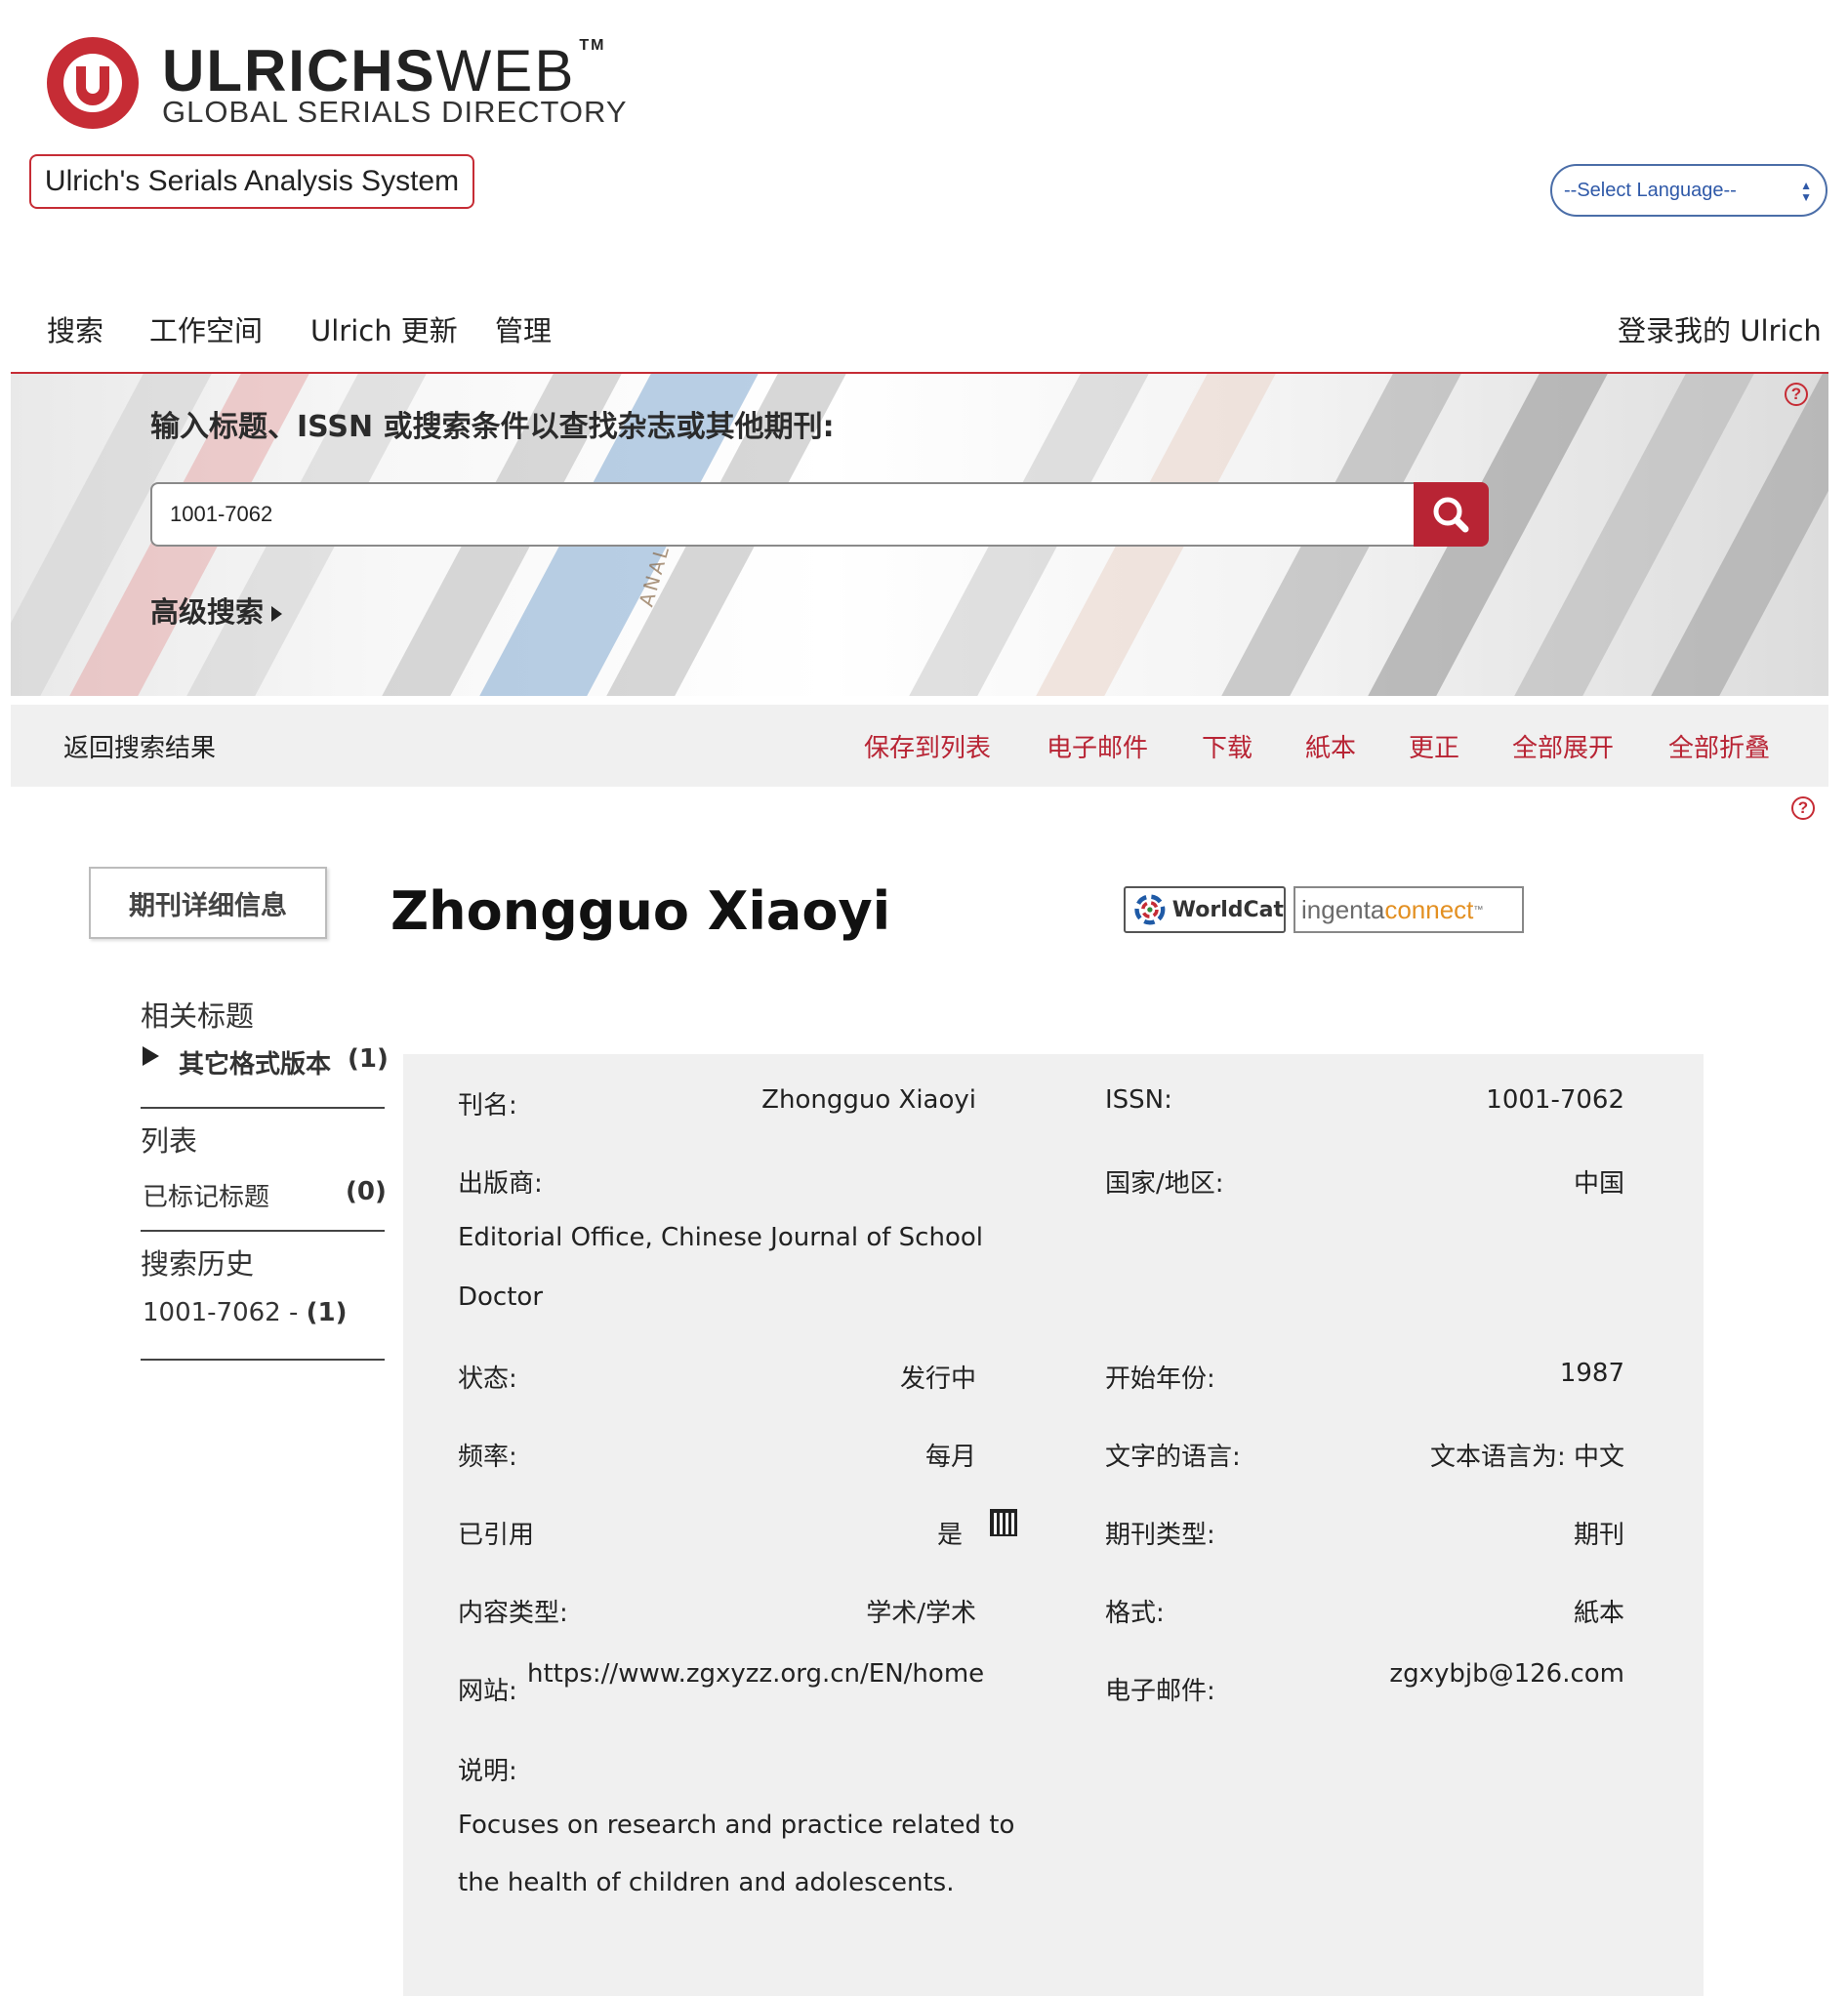  What do you see at coordinates (1150, 909) in the screenshot?
I see `worldcat-icon` at bounding box center [1150, 909].